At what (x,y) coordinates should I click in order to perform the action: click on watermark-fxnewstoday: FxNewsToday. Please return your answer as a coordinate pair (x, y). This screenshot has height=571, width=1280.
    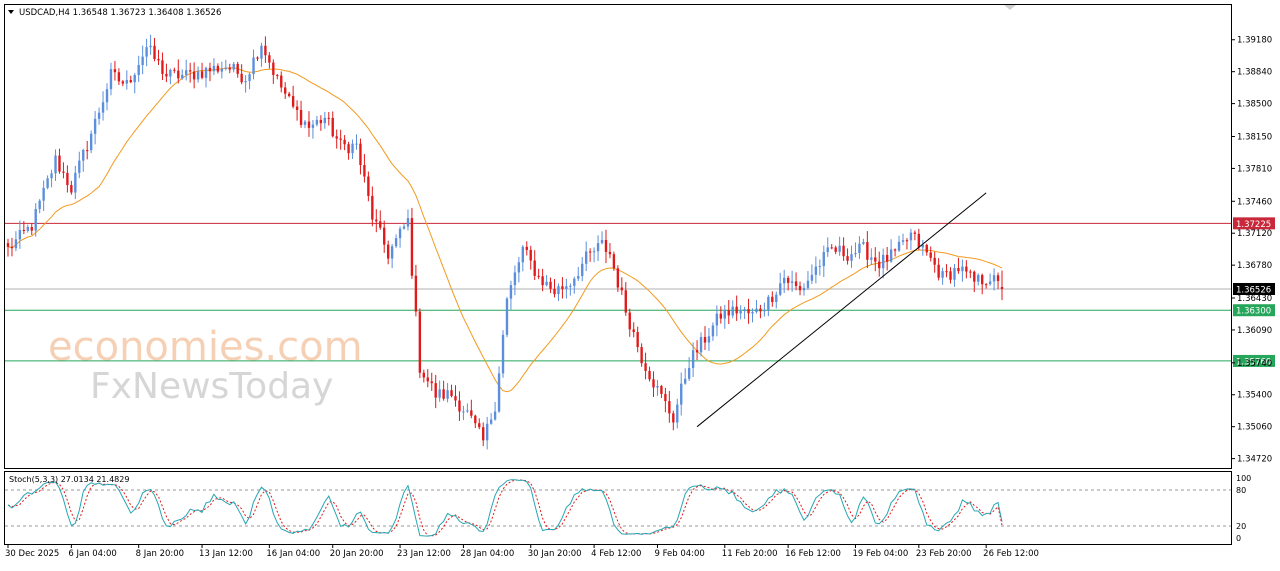
    Looking at the image, I should click on (211, 386).